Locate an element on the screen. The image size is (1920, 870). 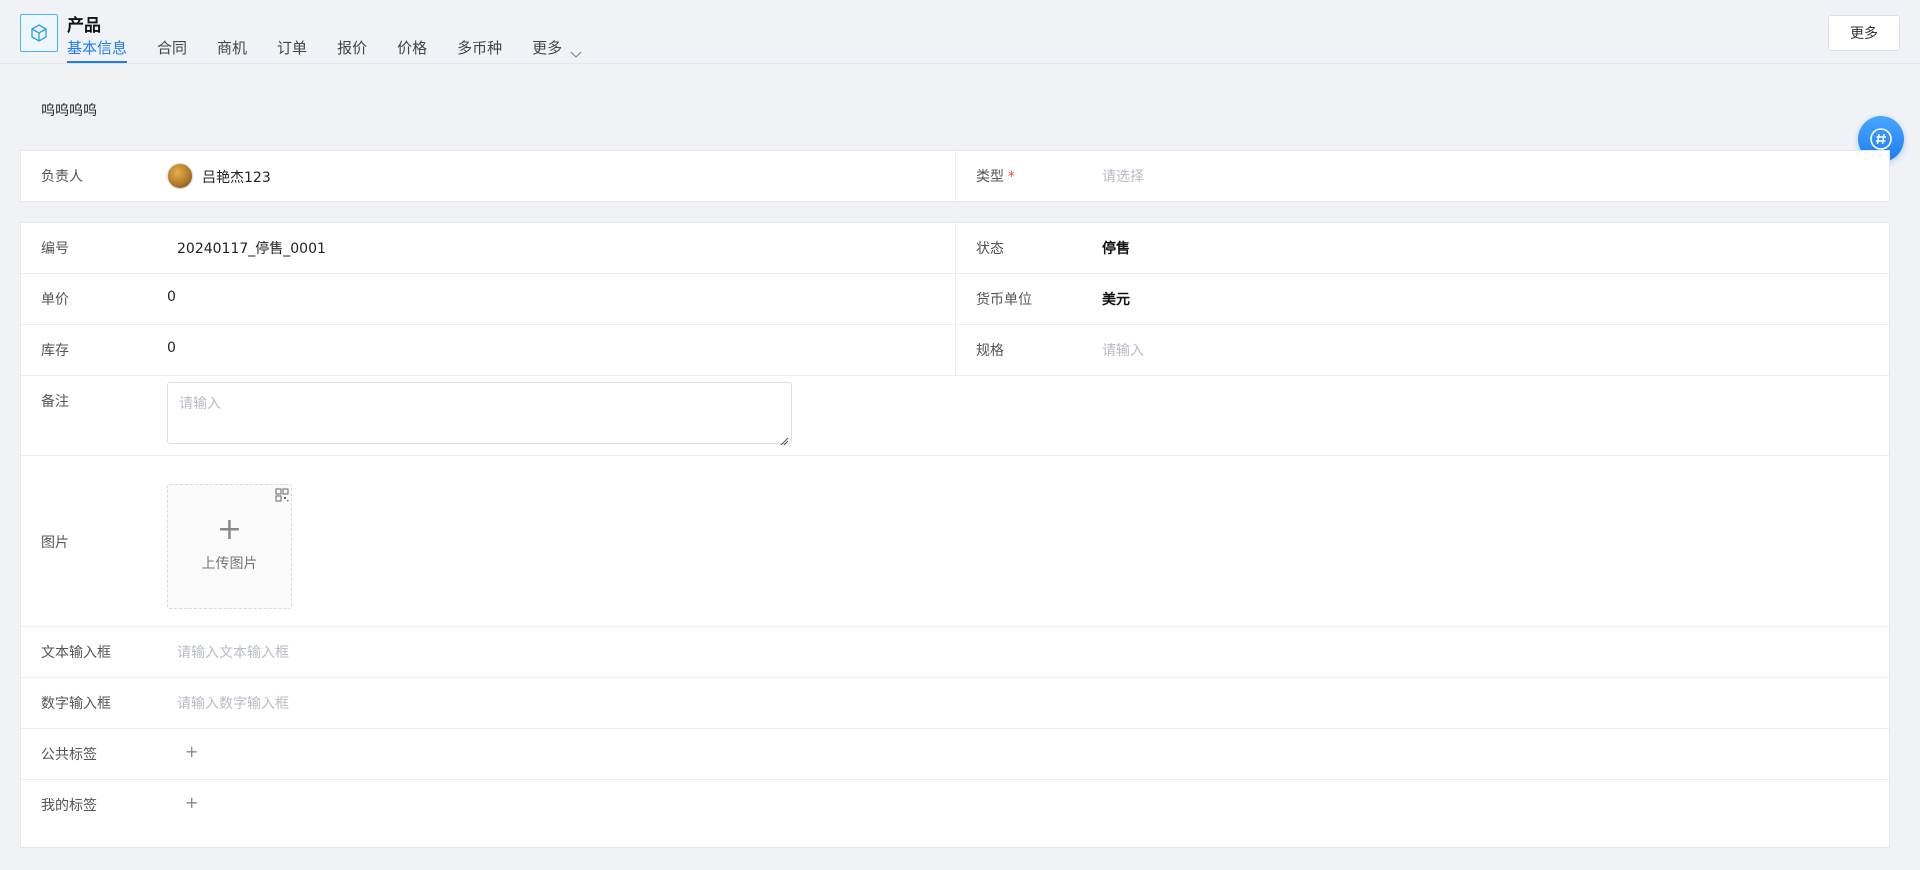
type-field: 类型 * 请选择 is located at coordinates (1422, 176).